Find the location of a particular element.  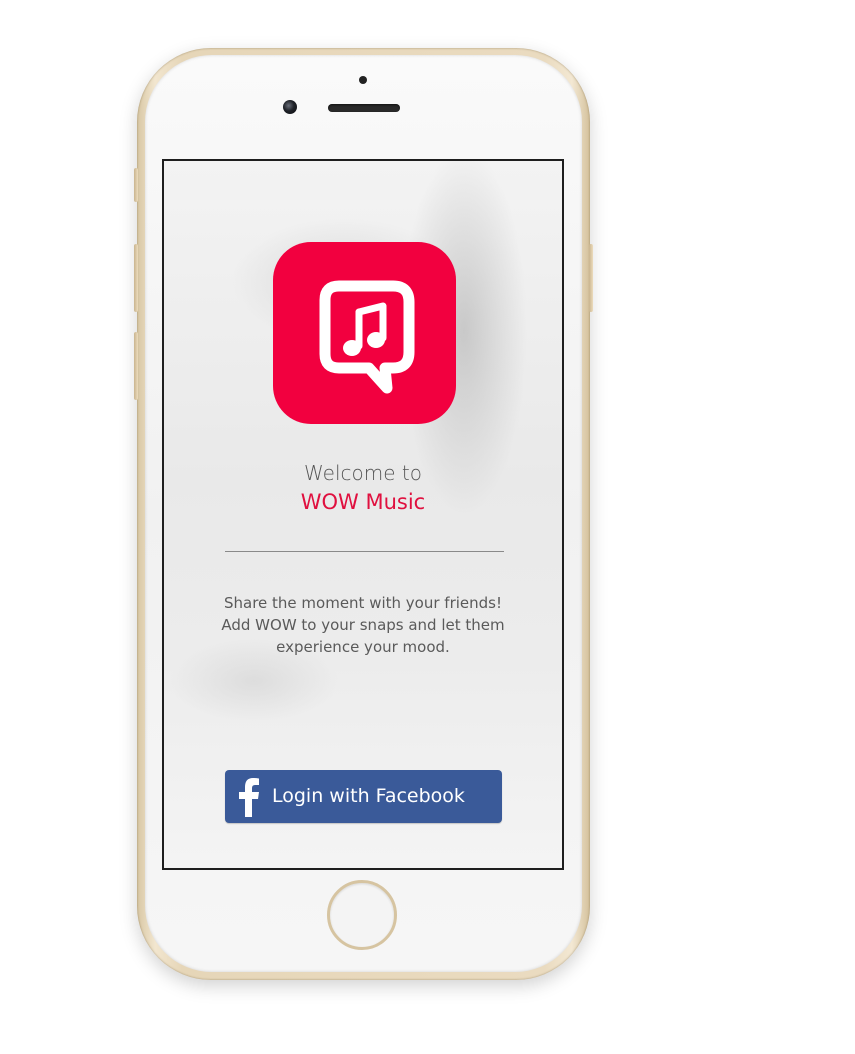

login-button-label: Login with Facebook is located at coordinates (368, 796).